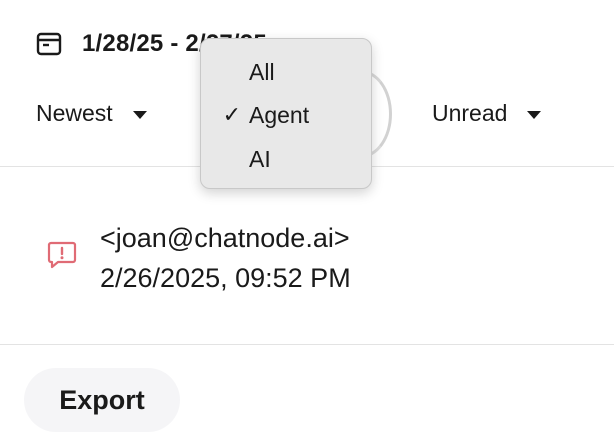 The height and width of the screenshot is (440, 614). I want to click on message-sender: <joan@chatnode.ai>, so click(225, 238).